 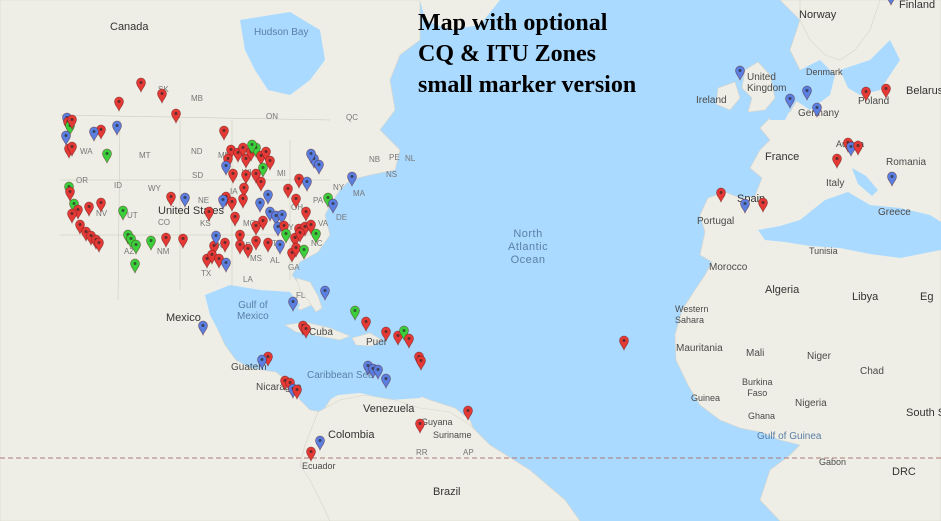 What do you see at coordinates (513, 23) in the screenshot?
I see `title-line-1: Map with optional` at bounding box center [513, 23].